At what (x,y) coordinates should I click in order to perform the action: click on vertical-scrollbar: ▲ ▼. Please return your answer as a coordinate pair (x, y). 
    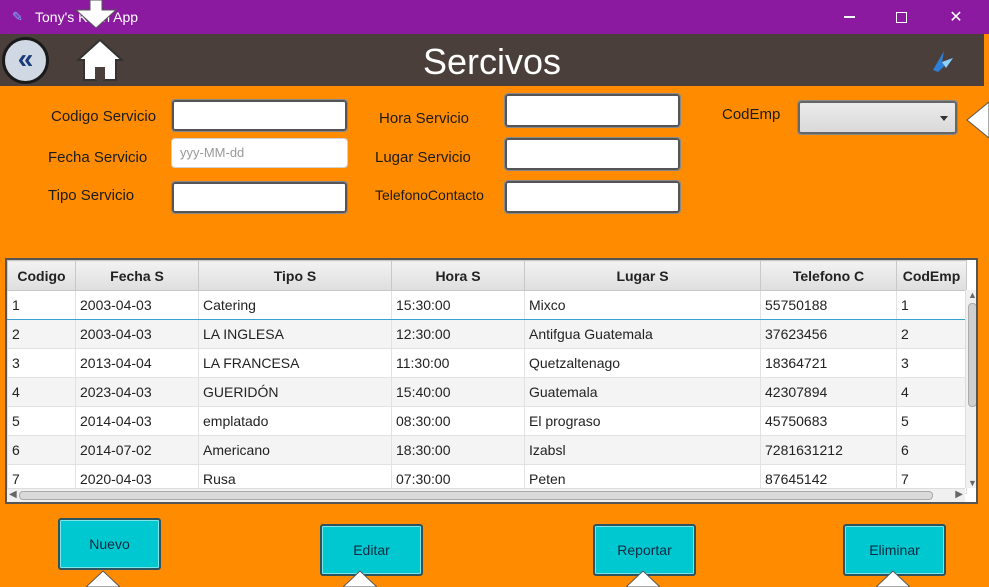
    Looking at the image, I should click on (970, 389).